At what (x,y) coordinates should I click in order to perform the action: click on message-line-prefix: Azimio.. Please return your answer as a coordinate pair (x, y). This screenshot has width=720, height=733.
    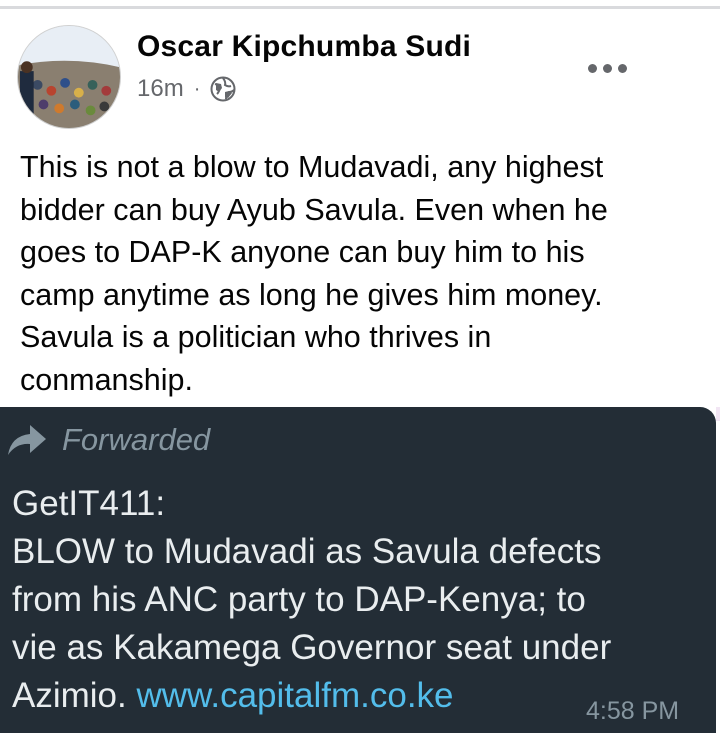
    Looking at the image, I should click on (74, 695).